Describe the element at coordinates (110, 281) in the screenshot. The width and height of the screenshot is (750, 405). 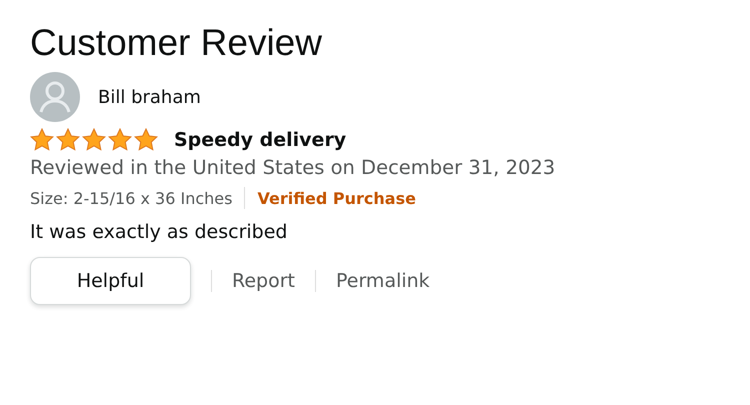
I see `helpful-button: Helpful` at that location.